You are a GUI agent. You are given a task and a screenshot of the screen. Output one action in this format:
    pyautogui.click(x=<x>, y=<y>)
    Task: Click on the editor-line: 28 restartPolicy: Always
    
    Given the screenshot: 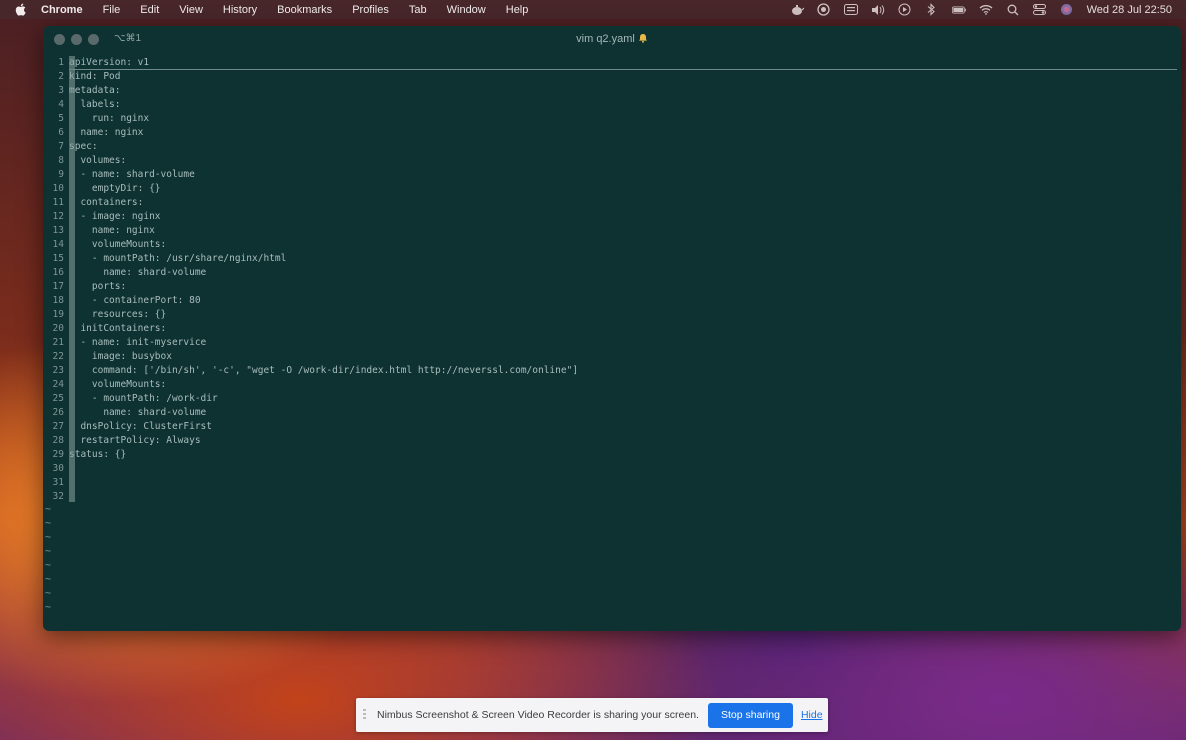 What is the action you would take?
    pyautogui.click(x=612, y=441)
    